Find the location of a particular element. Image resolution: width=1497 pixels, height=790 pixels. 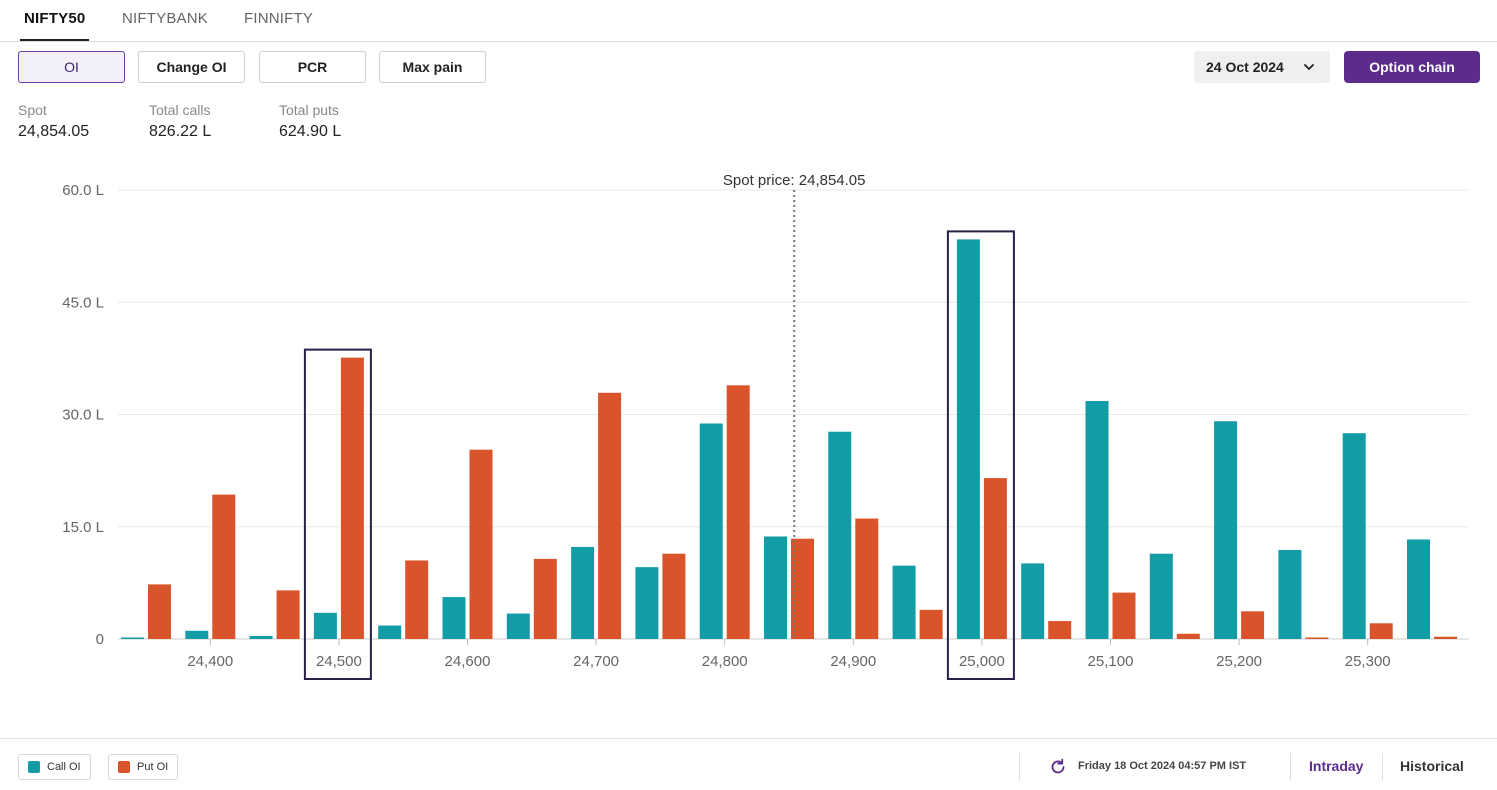

total-calls-label: Total calls is located at coordinates (180, 110).